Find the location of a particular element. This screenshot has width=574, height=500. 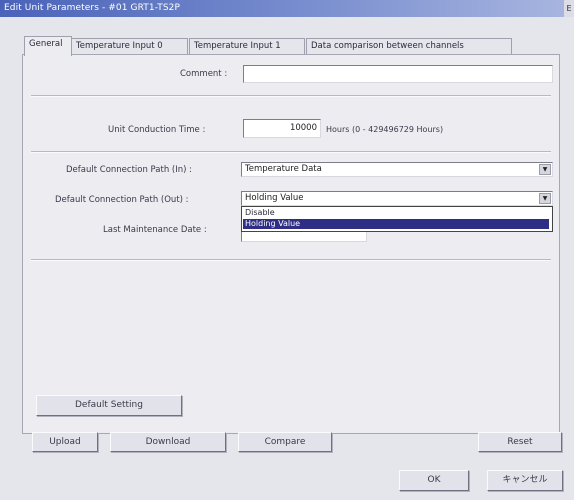

option-disable: Disable is located at coordinates (396, 213).